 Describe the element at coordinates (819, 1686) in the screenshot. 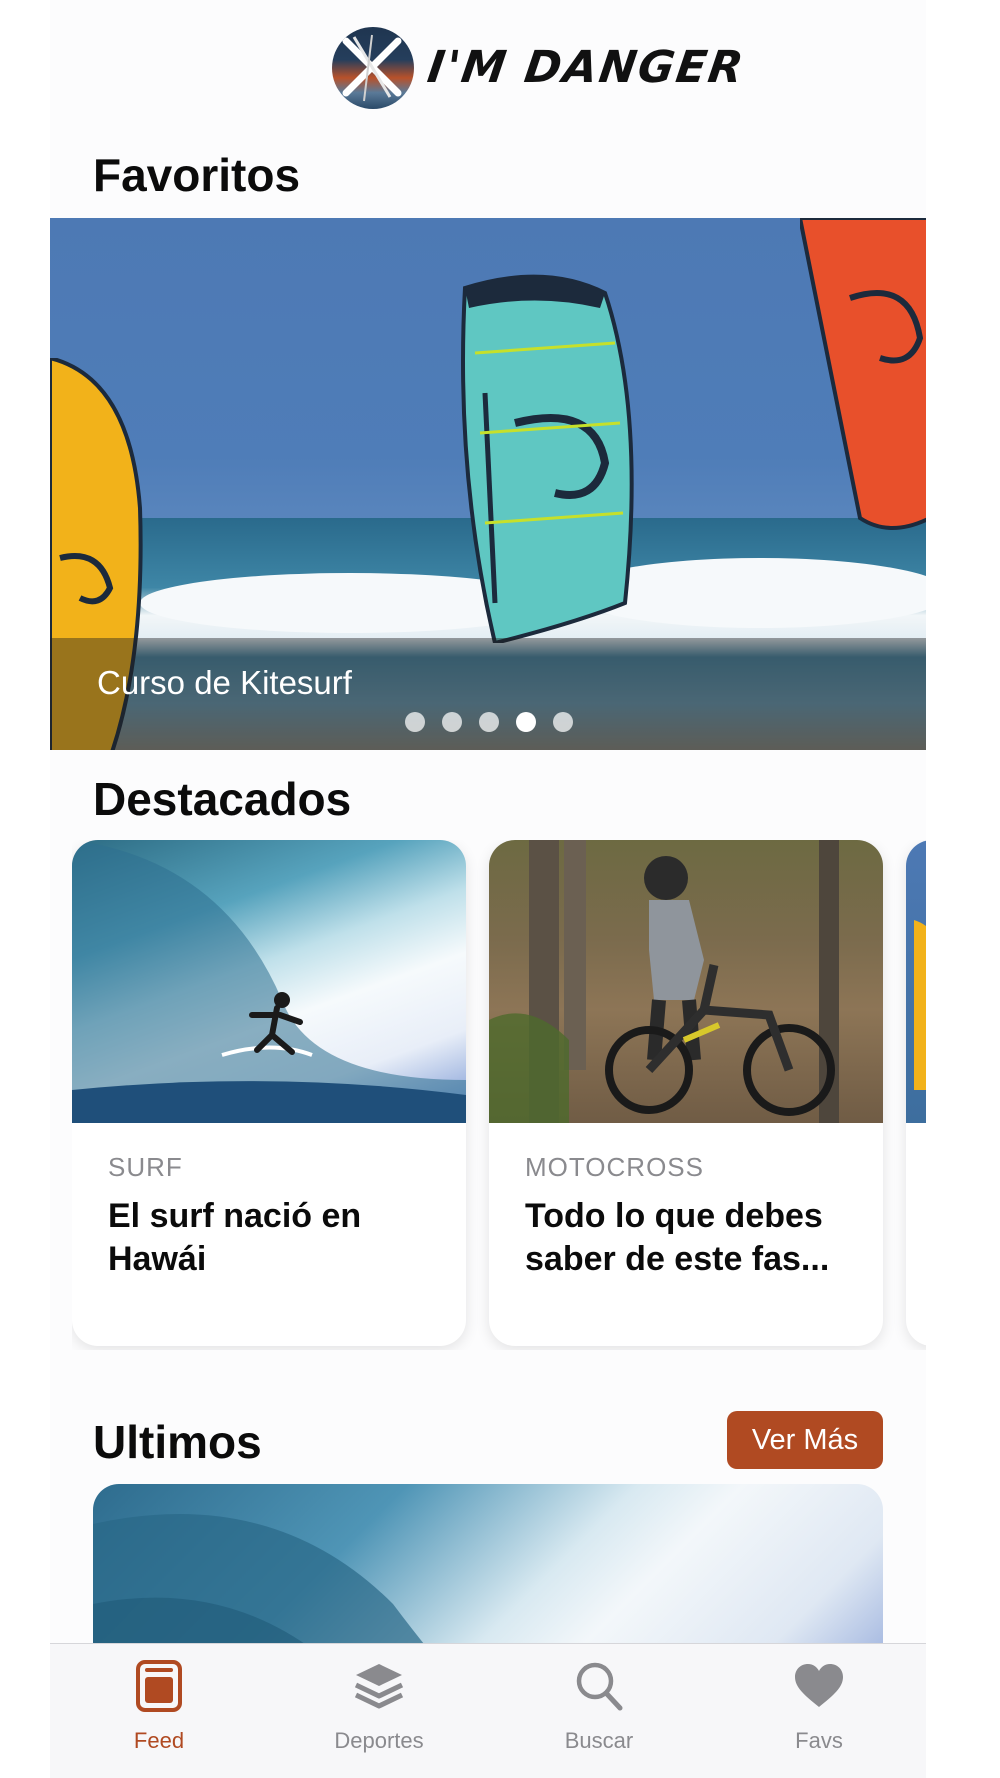

I see `heart-icon` at that location.